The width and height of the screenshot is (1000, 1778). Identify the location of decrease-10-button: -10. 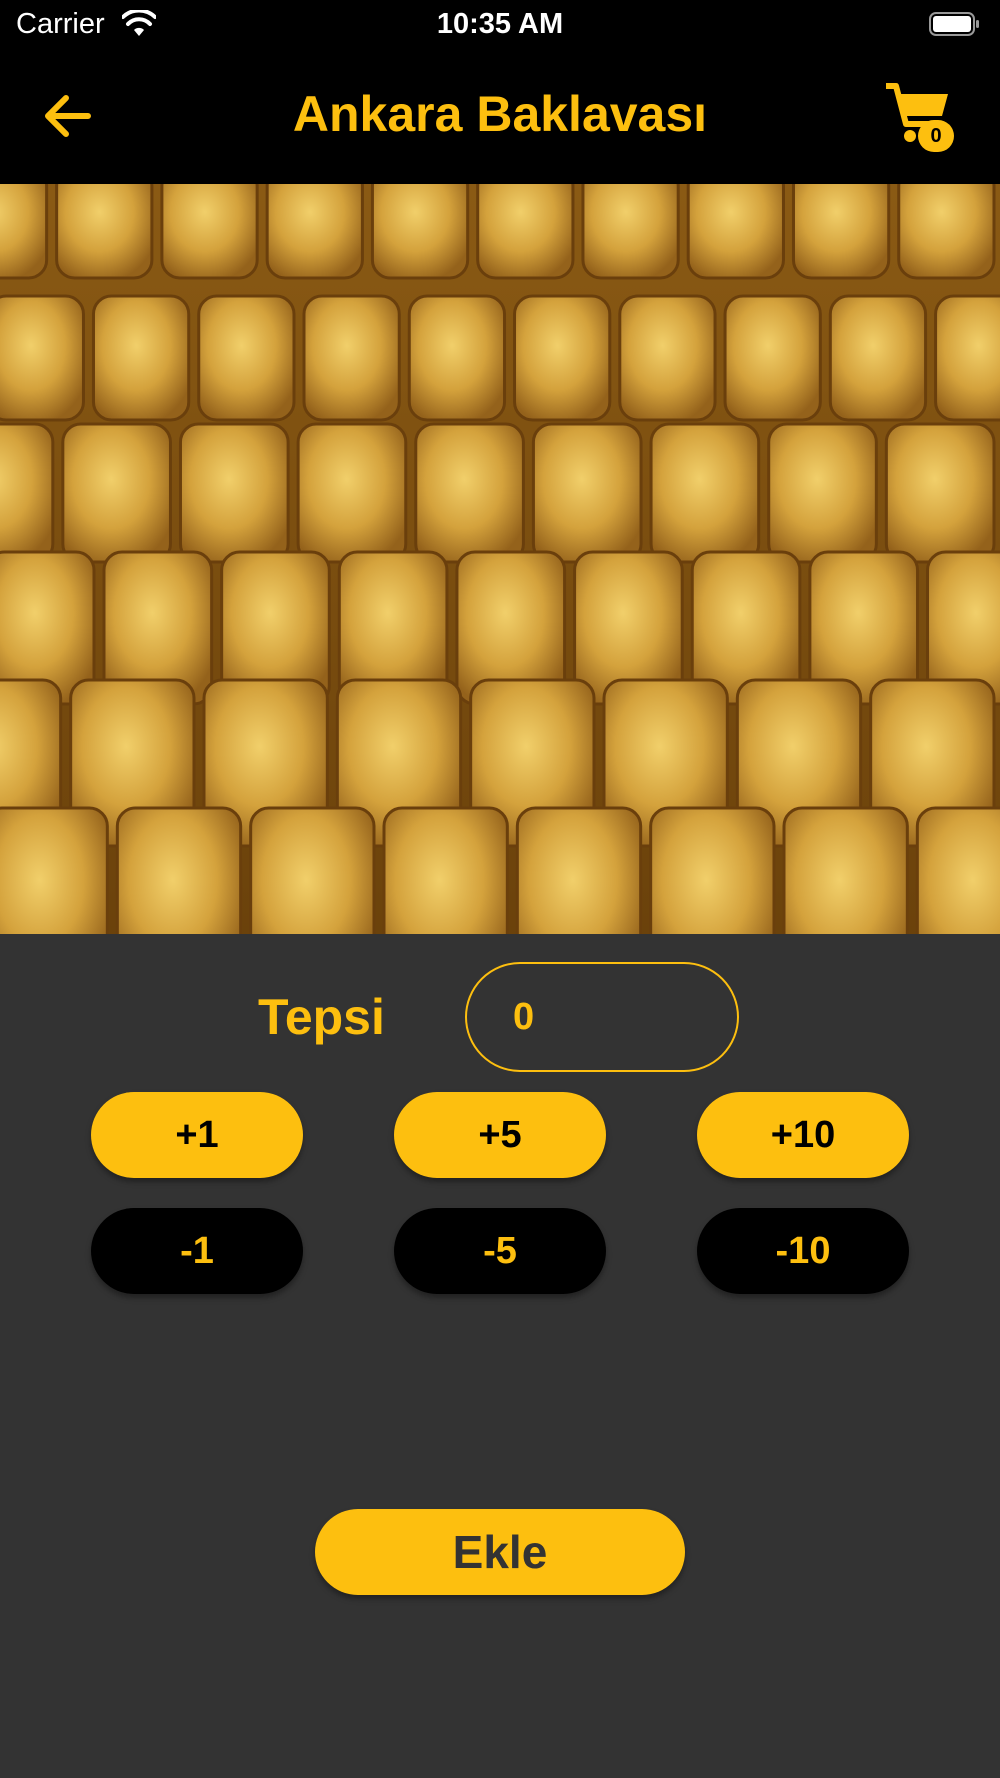
(803, 1251).